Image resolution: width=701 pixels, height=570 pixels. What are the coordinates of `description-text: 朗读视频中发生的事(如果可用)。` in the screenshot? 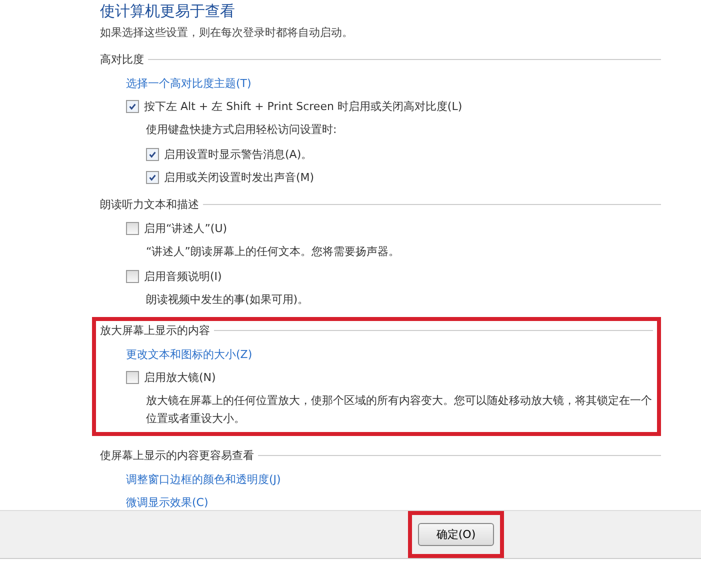 It's located at (227, 300).